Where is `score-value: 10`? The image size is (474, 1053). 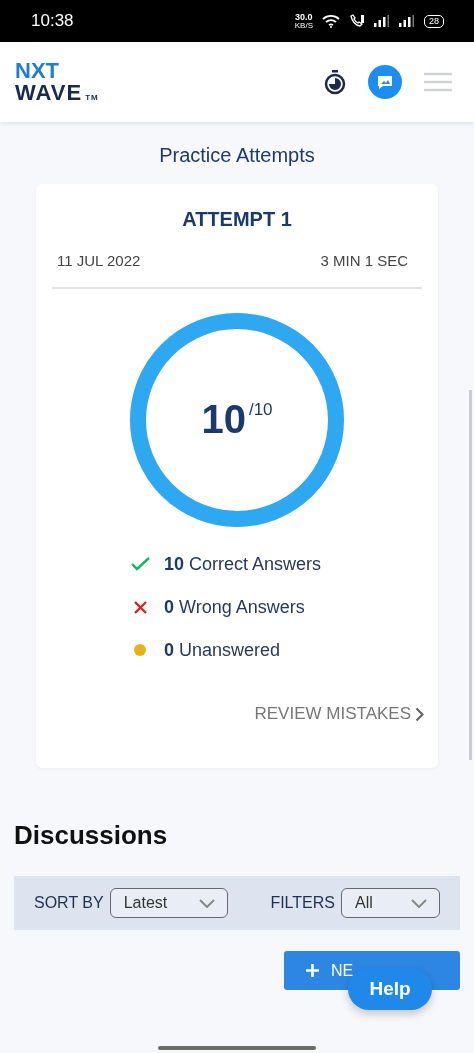 score-value: 10 is located at coordinates (223, 419).